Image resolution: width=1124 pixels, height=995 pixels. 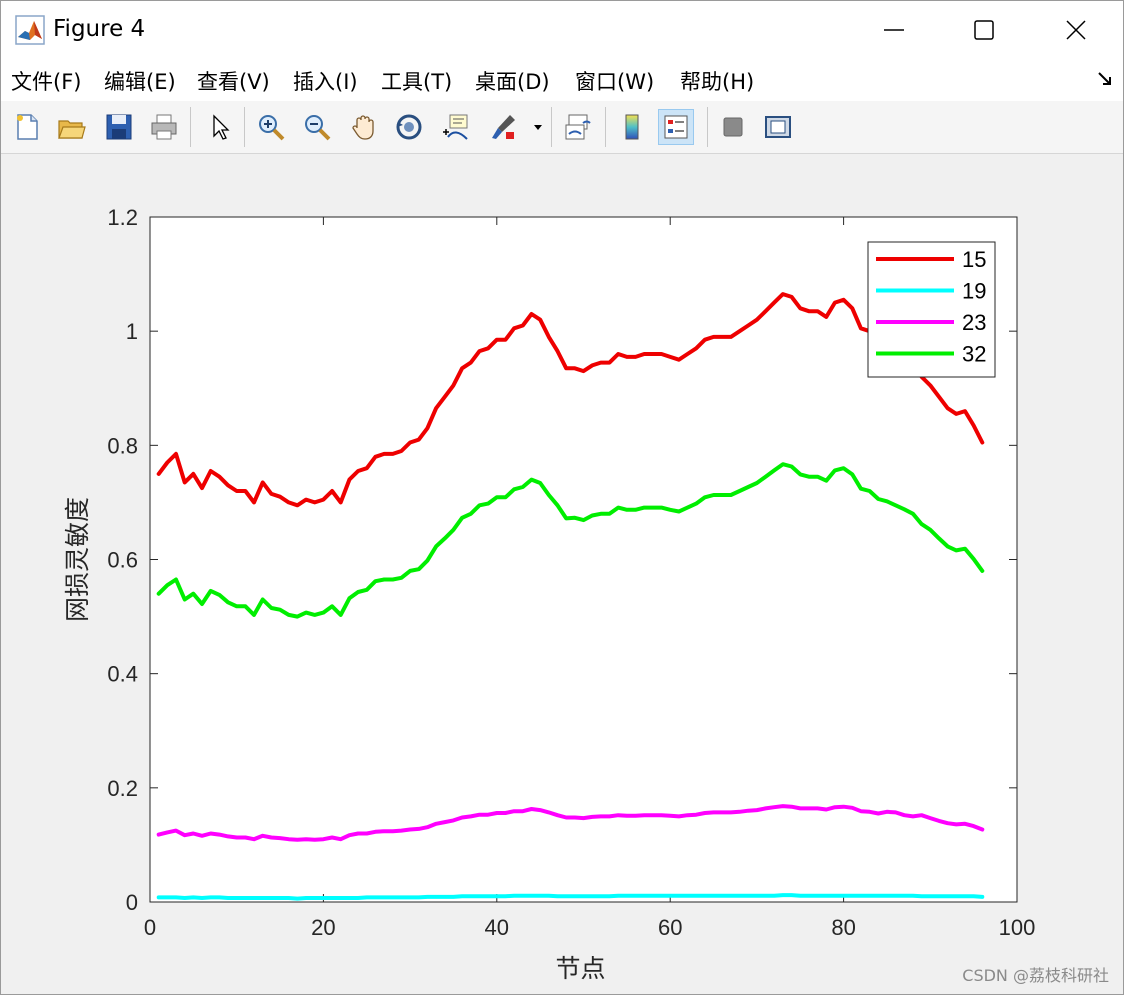 I want to click on pan-button, so click(x=364, y=127).